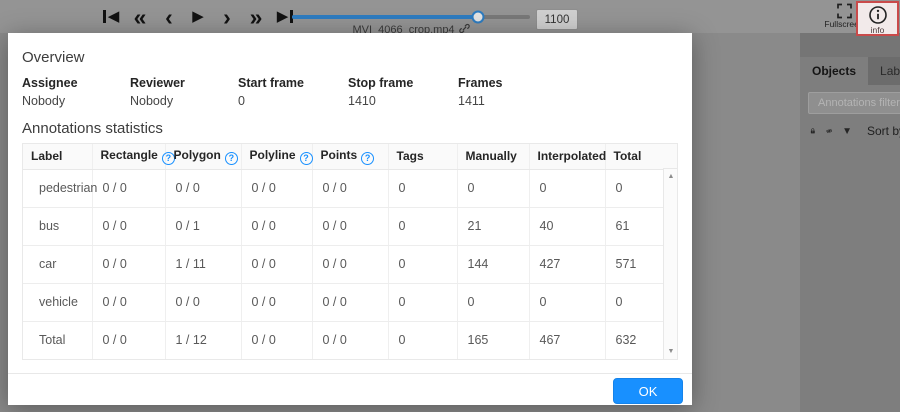  I want to click on field-start-frame: Start frame 0, so click(293, 92).